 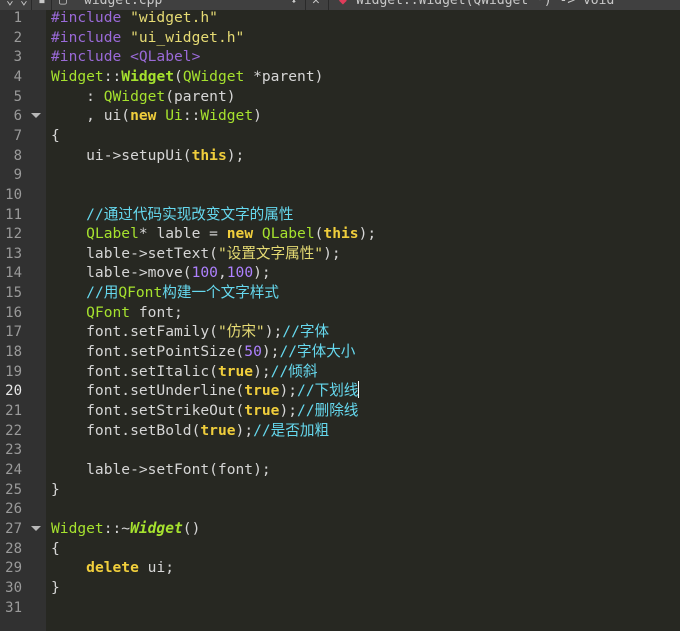 I want to click on code-line: : QWidget(parent), so click(x=143, y=97).